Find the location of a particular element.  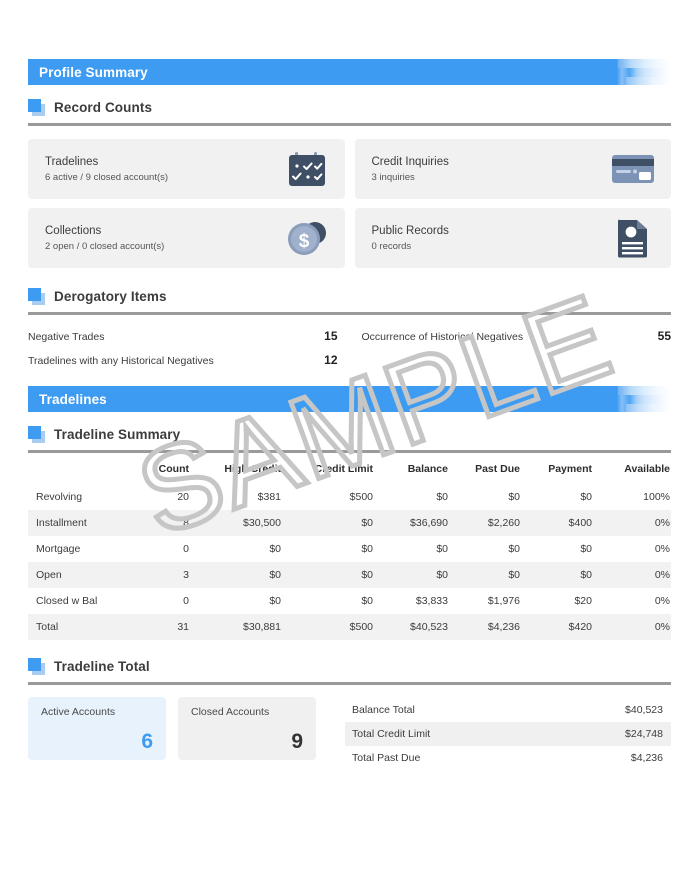

closed-accounts-value: 9 is located at coordinates (297, 741).